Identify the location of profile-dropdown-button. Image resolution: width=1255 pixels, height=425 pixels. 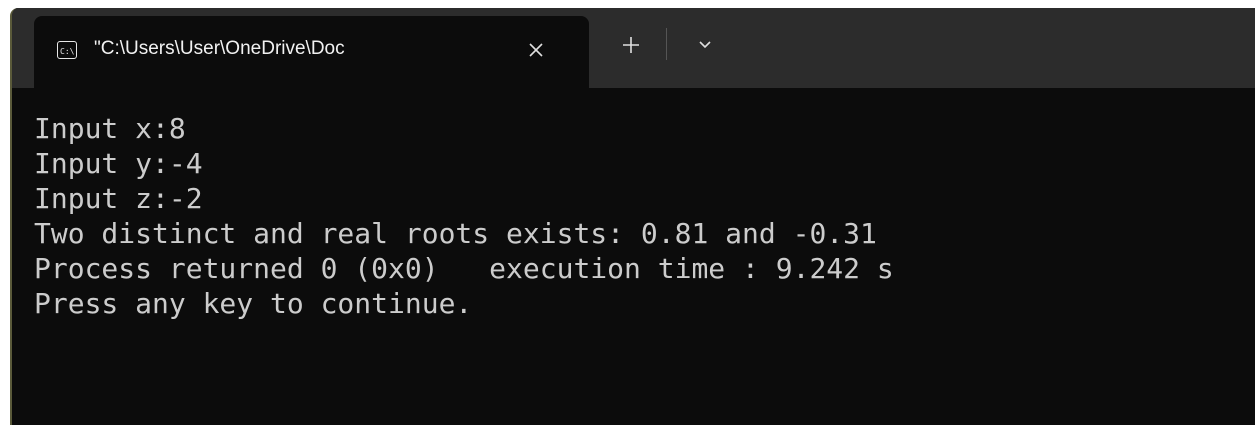
(705, 45).